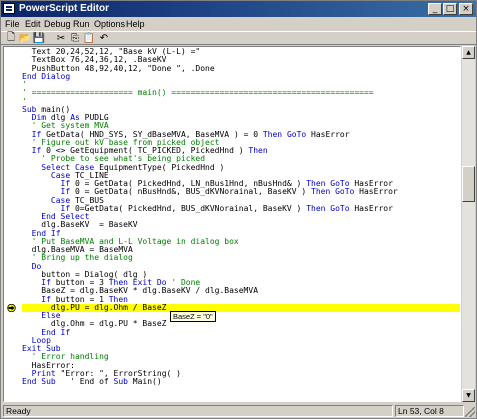  Describe the element at coordinates (241, 340) in the screenshot. I see `code-line: Loop` at that location.